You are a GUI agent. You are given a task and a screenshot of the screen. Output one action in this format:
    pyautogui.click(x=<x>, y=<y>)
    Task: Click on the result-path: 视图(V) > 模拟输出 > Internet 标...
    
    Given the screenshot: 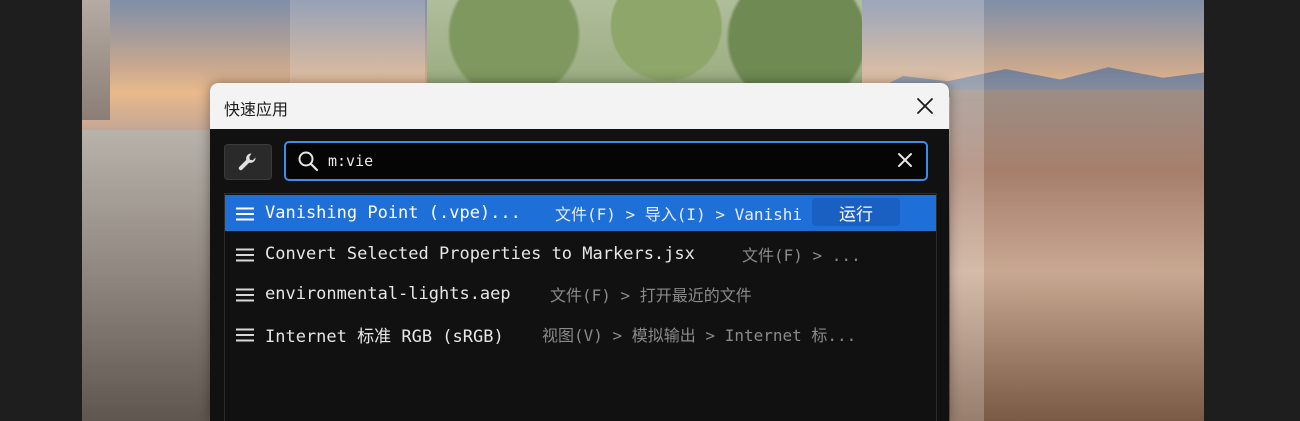 What is the action you would take?
    pyautogui.click(x=699, y=335)
    